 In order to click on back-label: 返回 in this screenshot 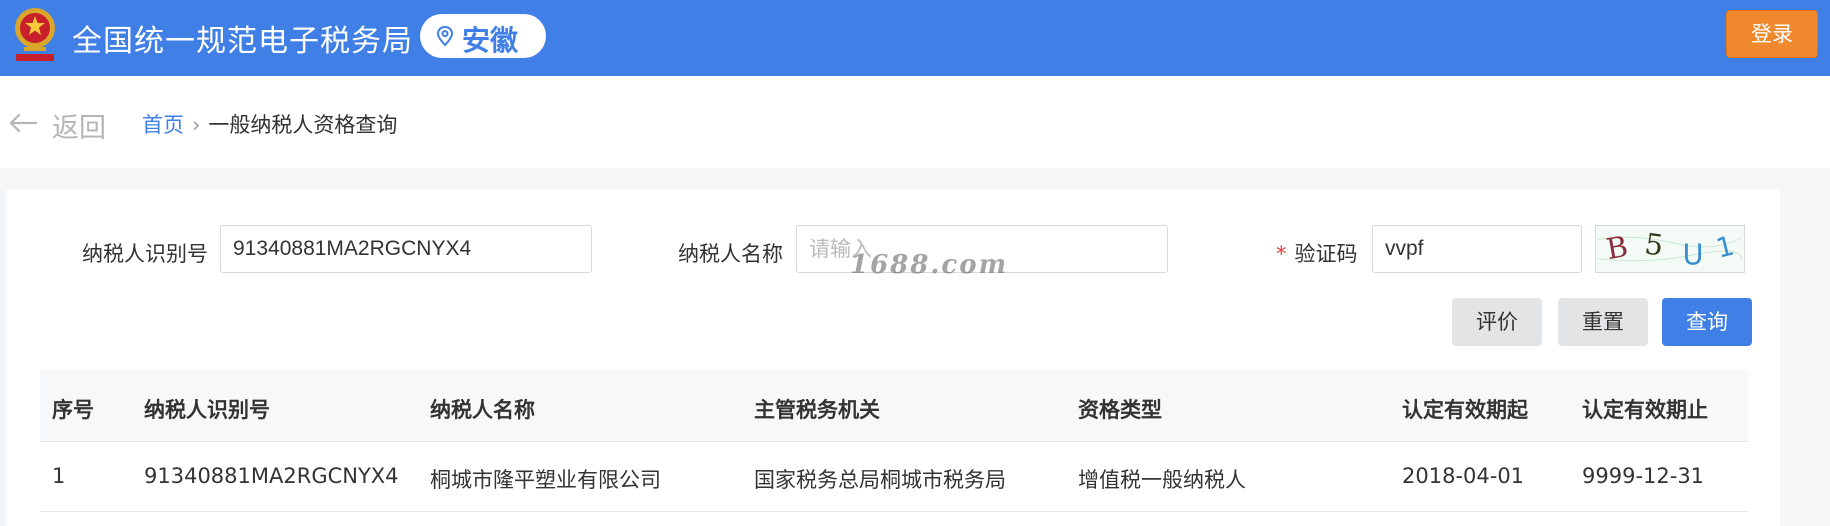, I will do `click(79, 128)`.